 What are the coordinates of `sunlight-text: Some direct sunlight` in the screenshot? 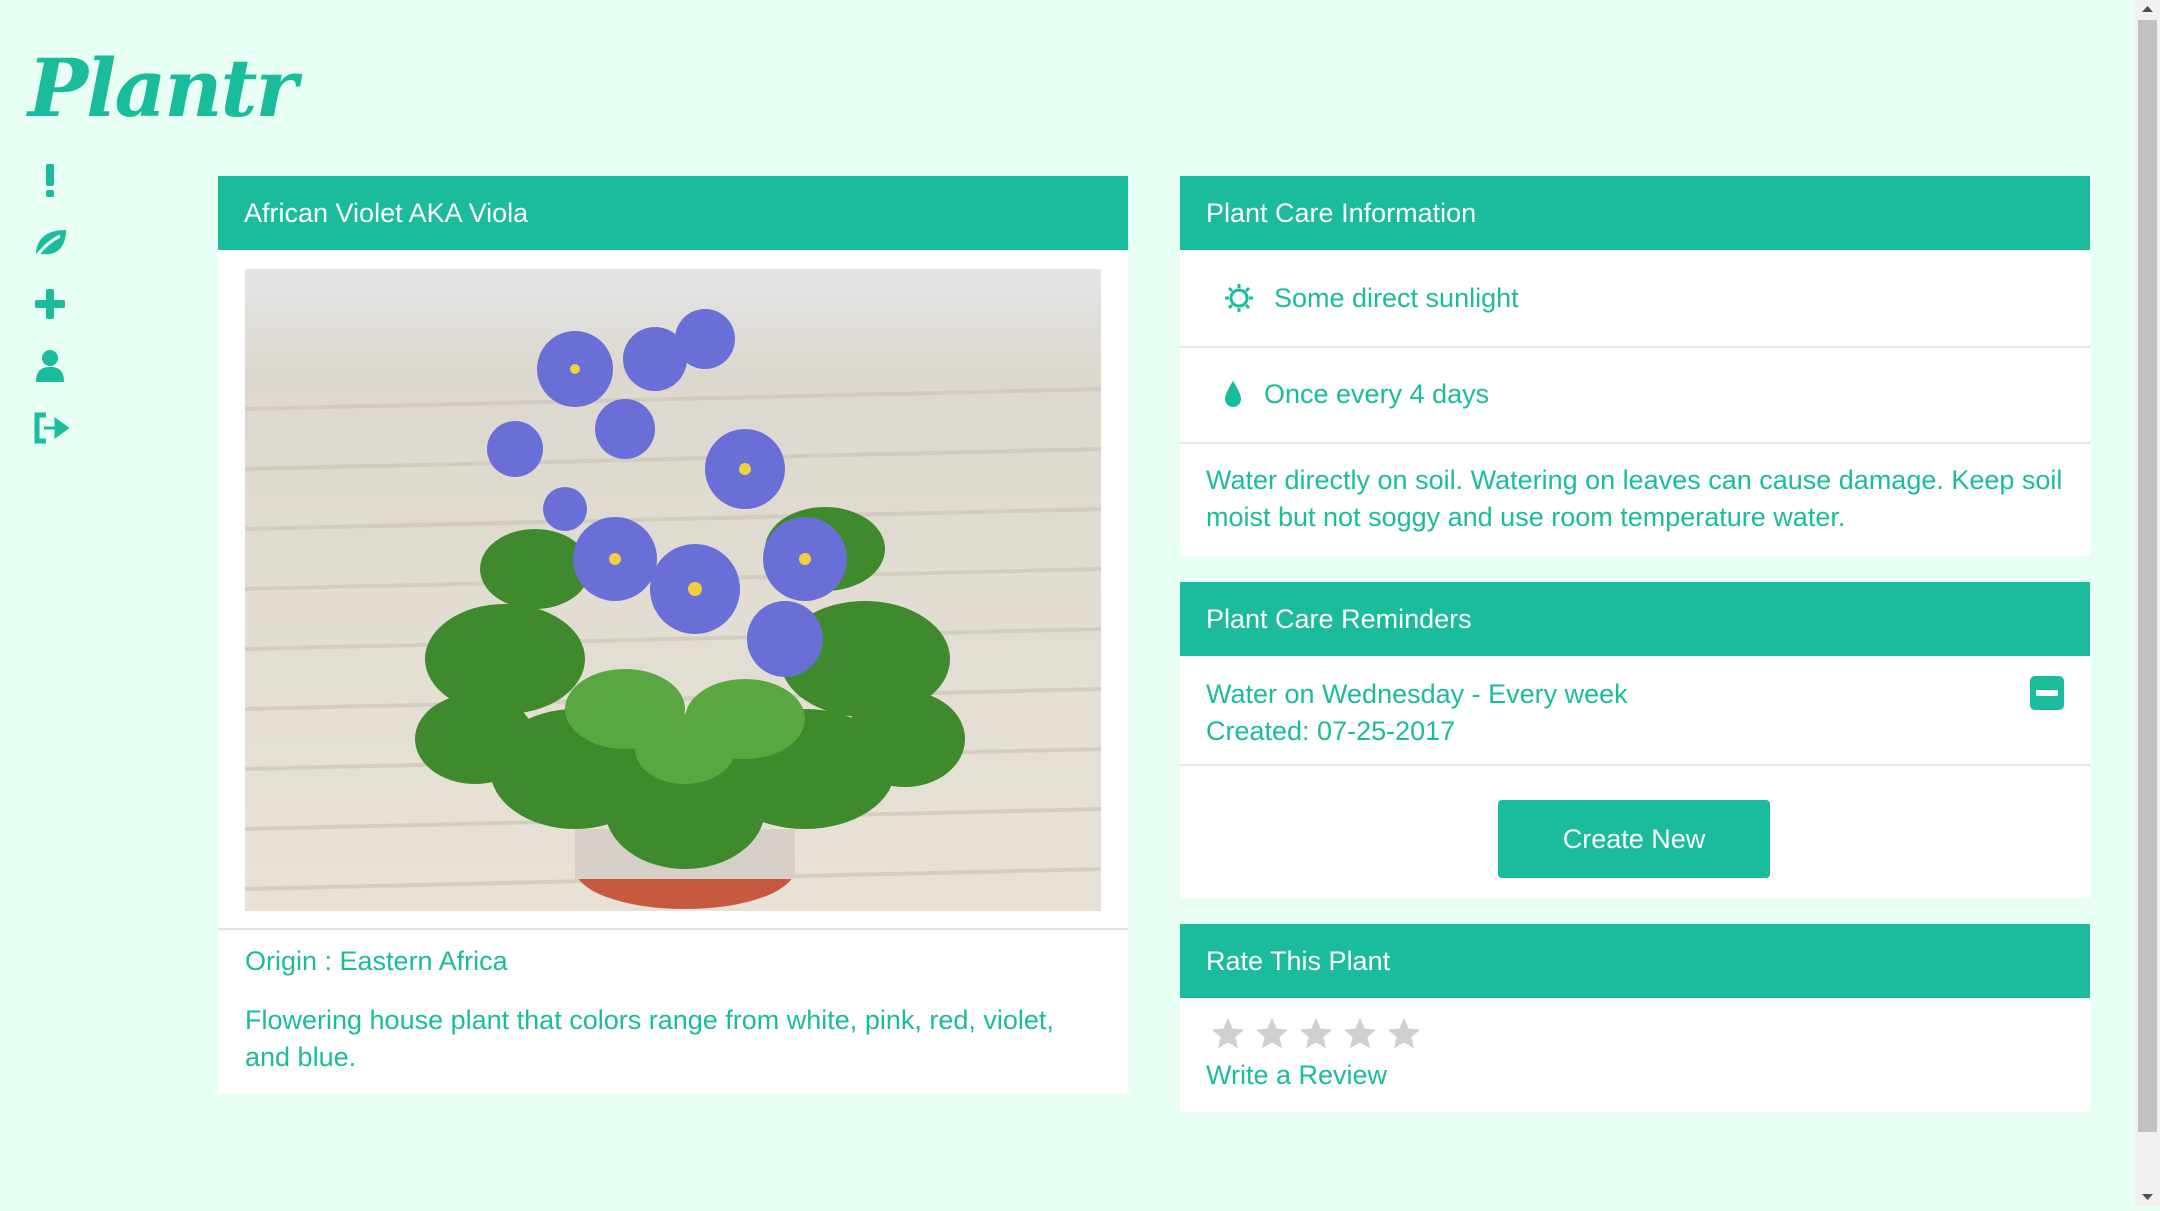 It's located at (1396, 297).